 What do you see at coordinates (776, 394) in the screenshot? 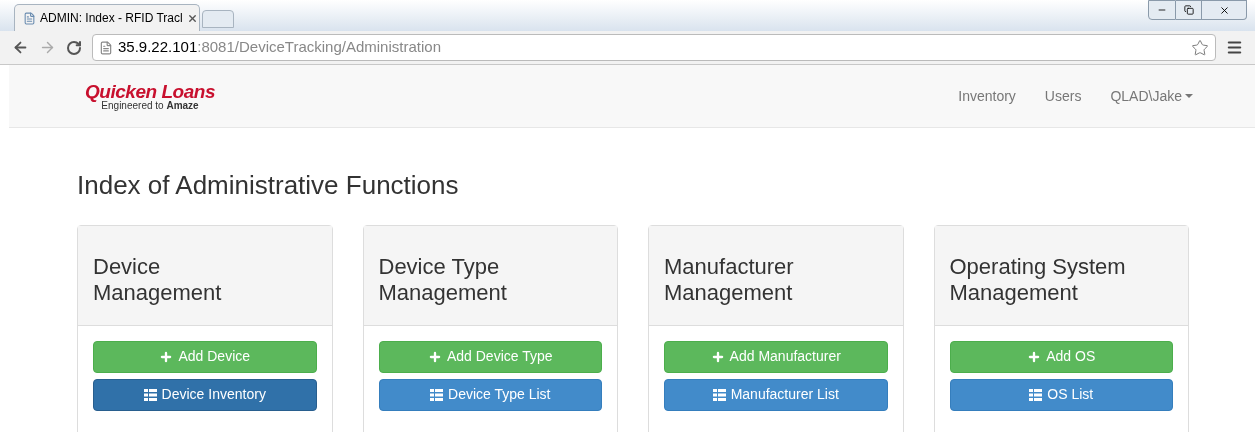
I see `list-button: Manufacturer List` at bounding box center [776, 394].